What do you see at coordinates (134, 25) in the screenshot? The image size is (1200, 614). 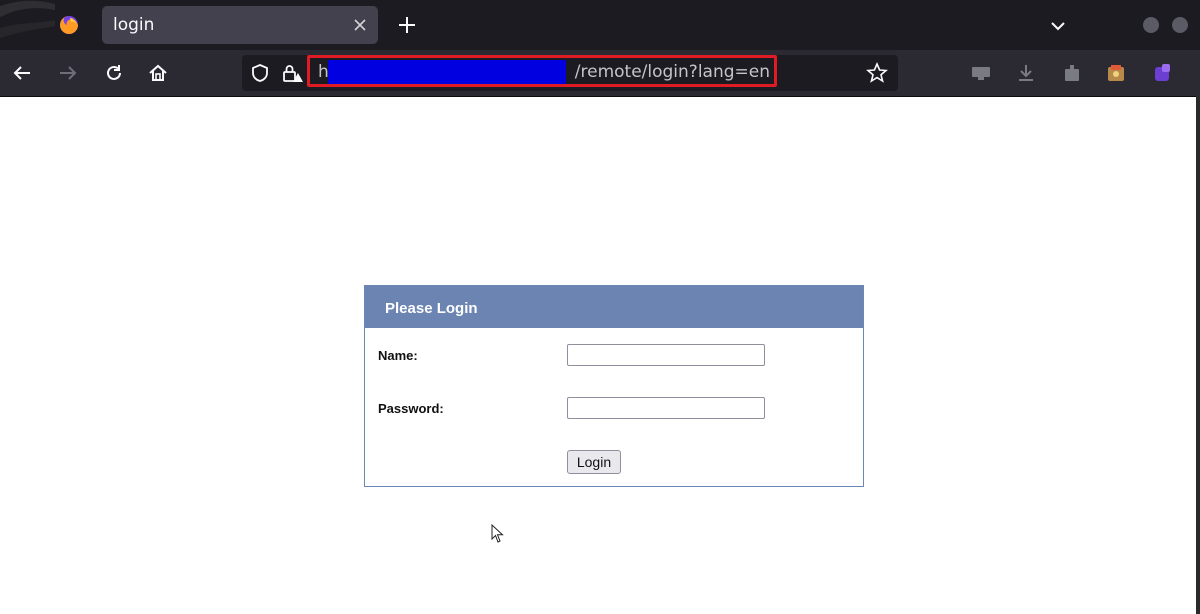 I see `tab-title: login` at bounding box center [134, 25].